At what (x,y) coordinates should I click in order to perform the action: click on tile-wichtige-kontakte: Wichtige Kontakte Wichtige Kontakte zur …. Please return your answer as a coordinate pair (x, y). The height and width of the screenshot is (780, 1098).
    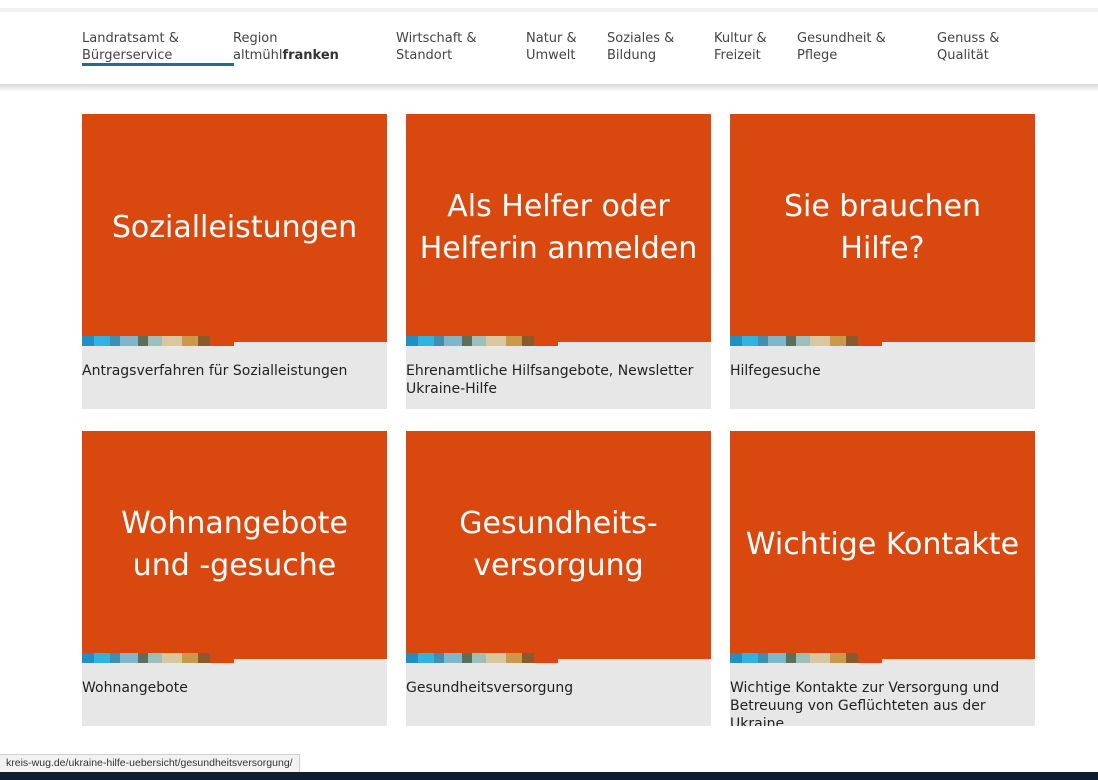
    Looking at the image, I should click on (882, 578).